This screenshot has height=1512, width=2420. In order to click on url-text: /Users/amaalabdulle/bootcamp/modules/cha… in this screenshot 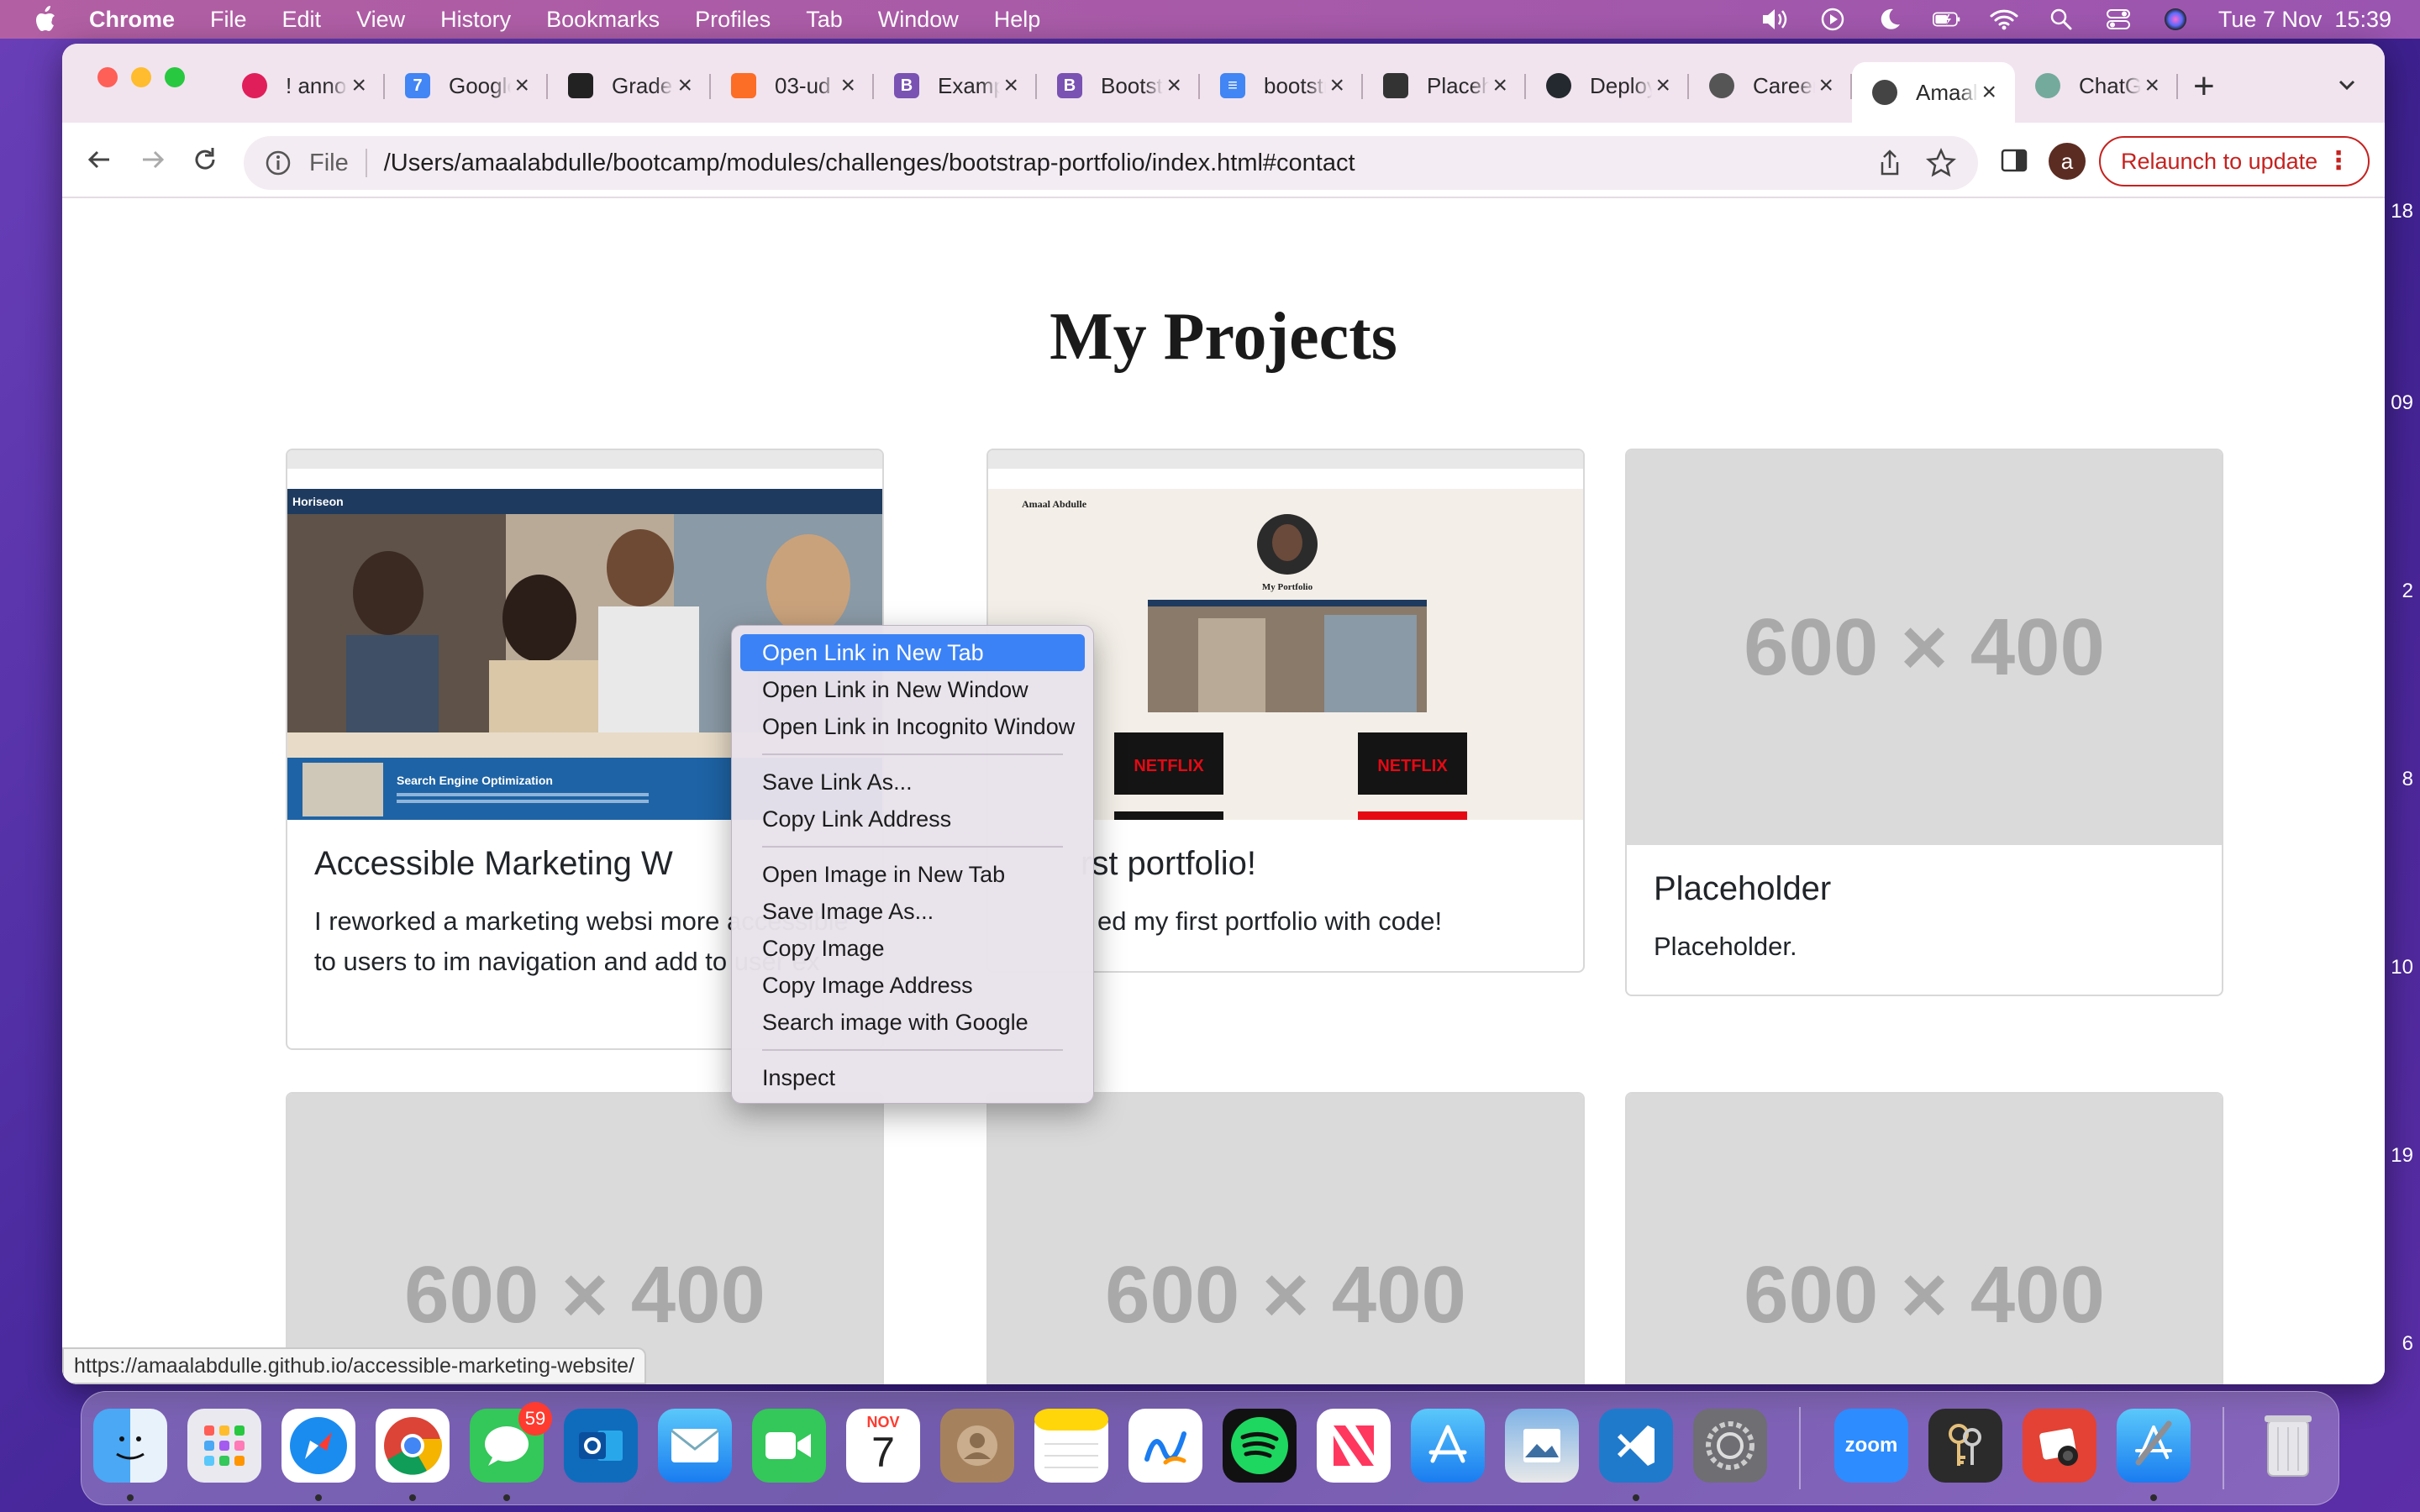, I will do `click(870, 163)`.